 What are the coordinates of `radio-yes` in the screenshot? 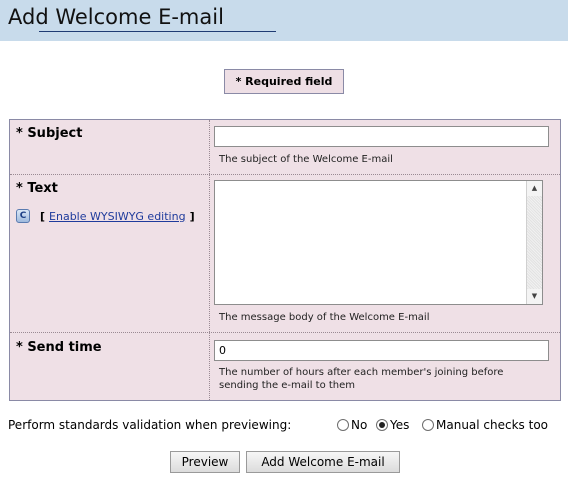 It's located at (382, 425).